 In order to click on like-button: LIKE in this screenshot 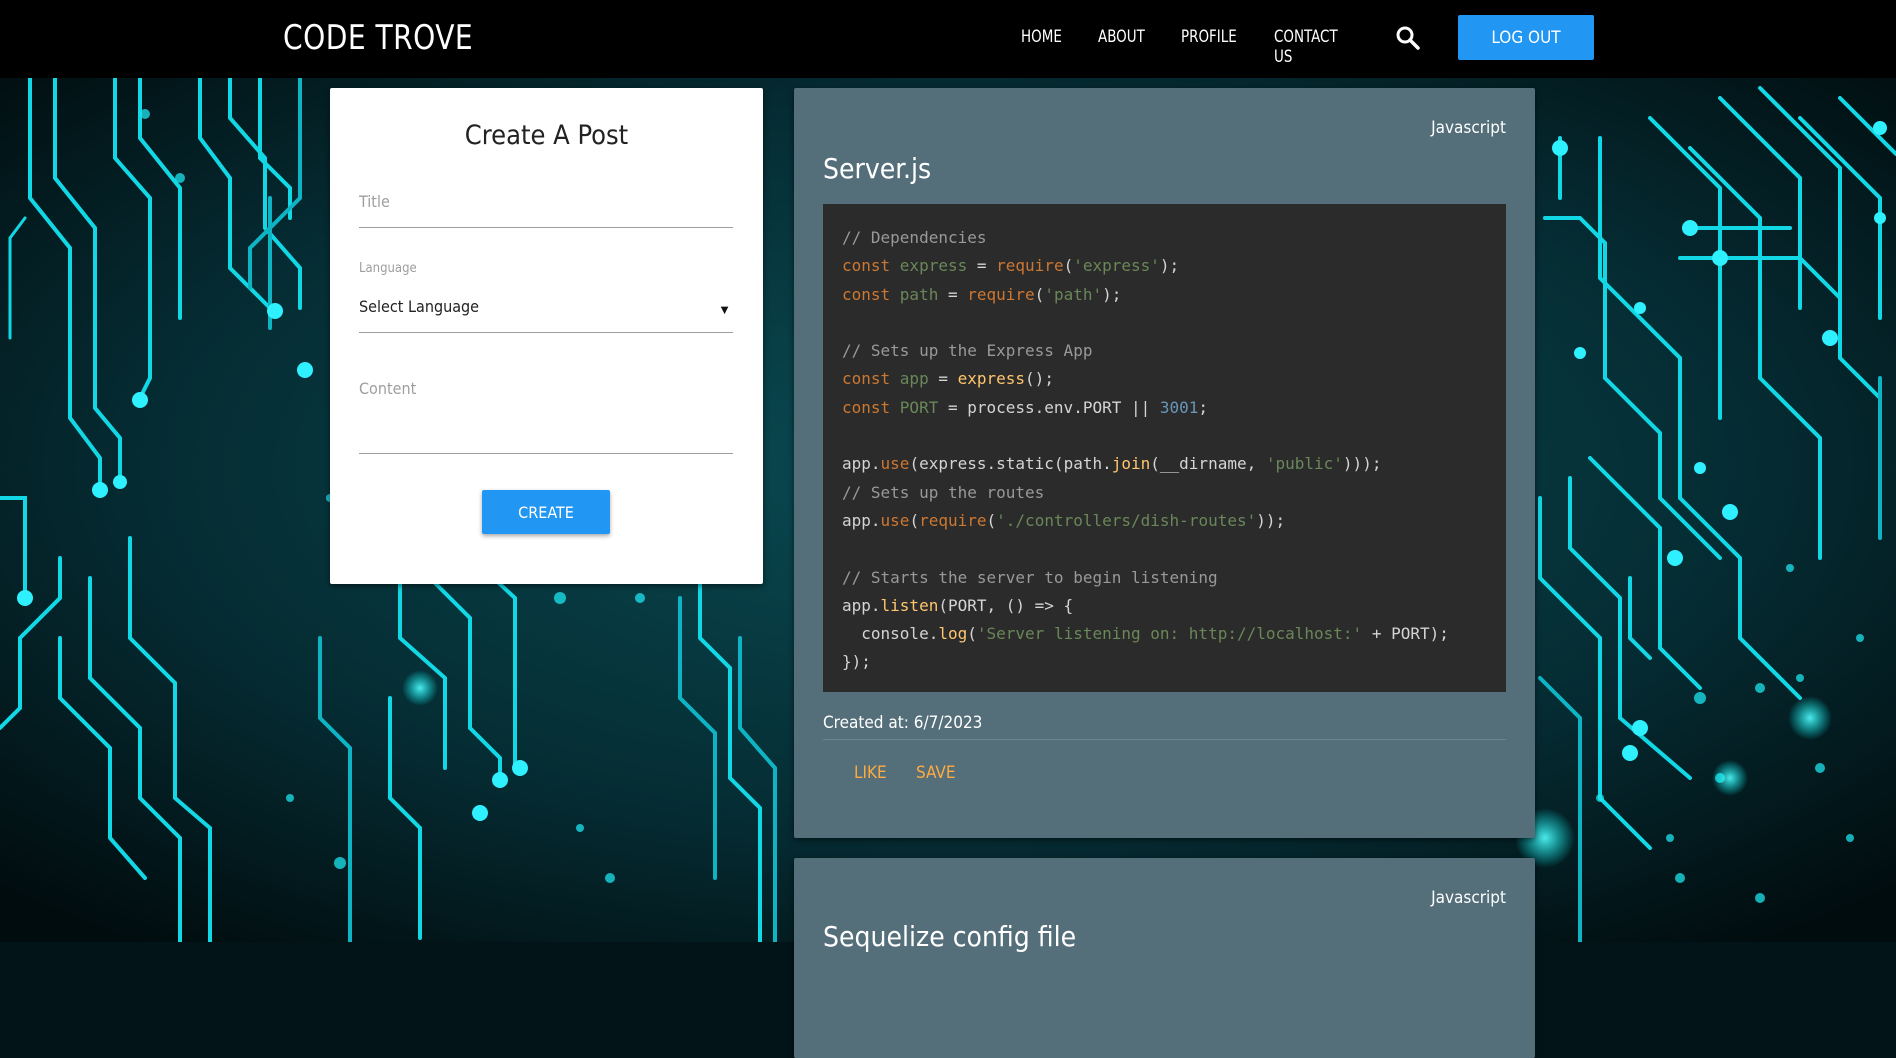, I will do `click(870, 773)`.